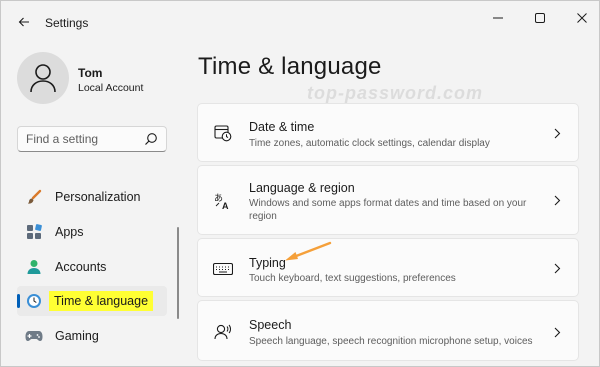 The image size is (600, 367). I want to click on search-box, so click(92, 139).